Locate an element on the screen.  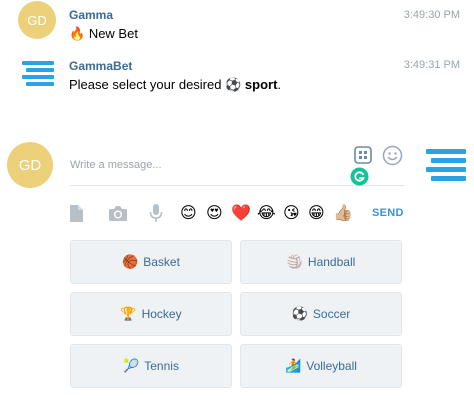
volleyball-ball-emoji: 🏐 is located at coordinates (294, 261).